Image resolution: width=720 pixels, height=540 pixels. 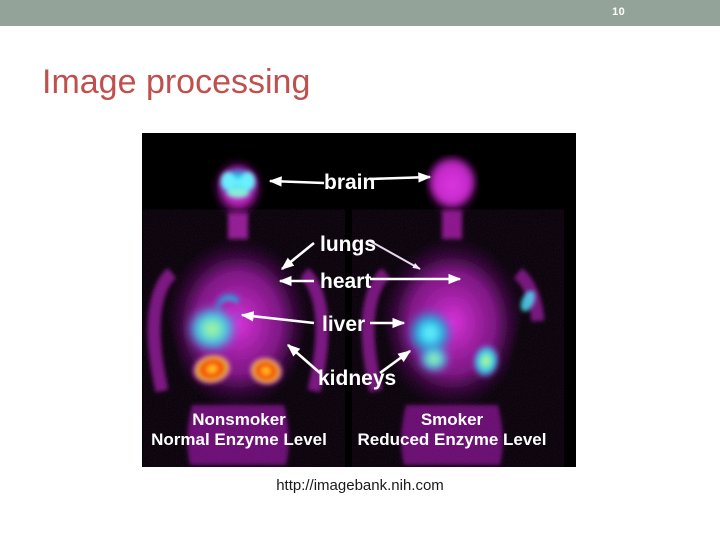 I want to click on organ-label-heart: heart, so click(x=345, y=281).